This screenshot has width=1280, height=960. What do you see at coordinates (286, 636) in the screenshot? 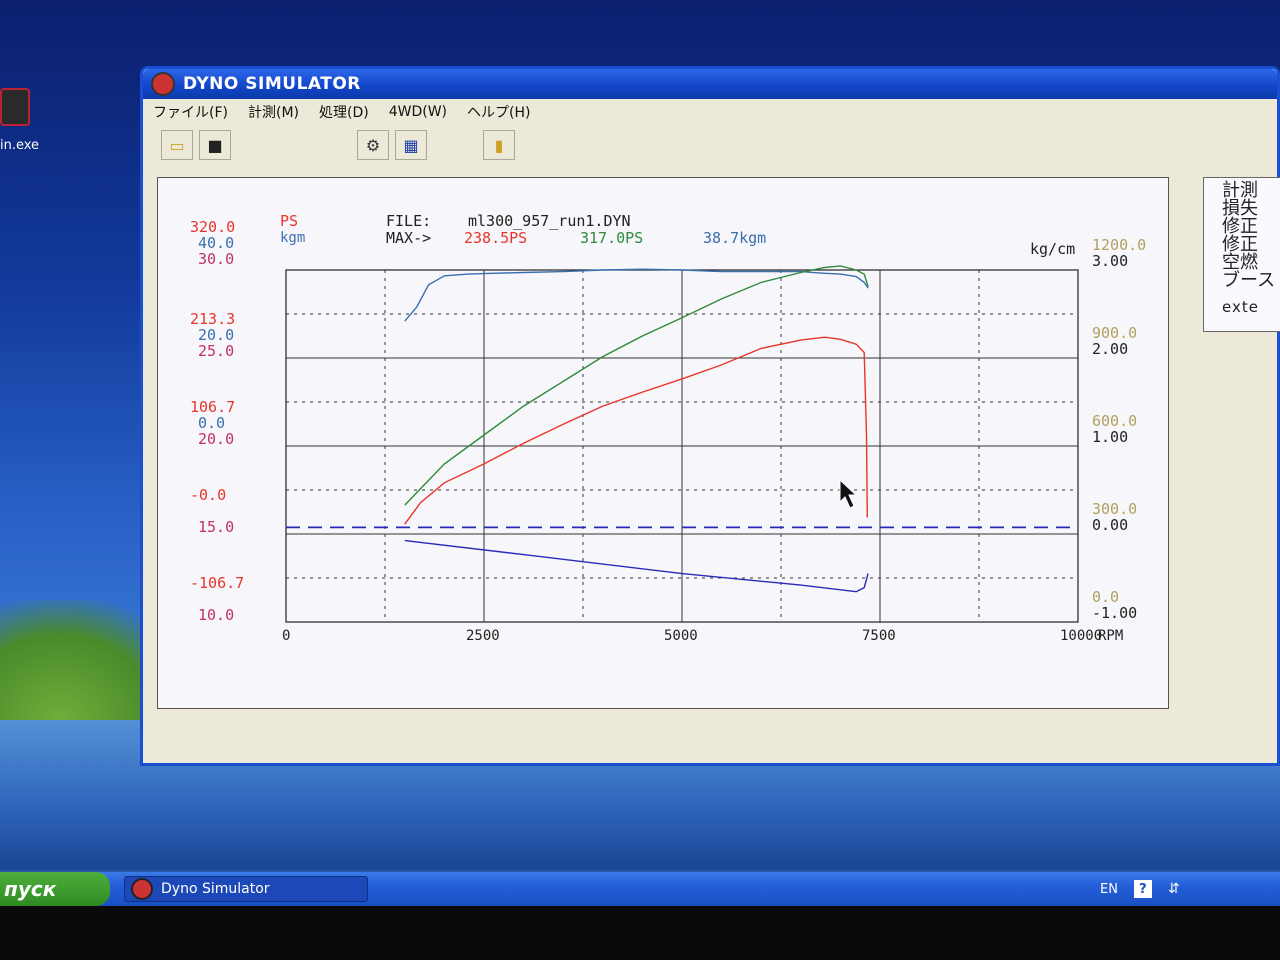
I see `x-tick-label: 0` at bounding box center [286, 636].